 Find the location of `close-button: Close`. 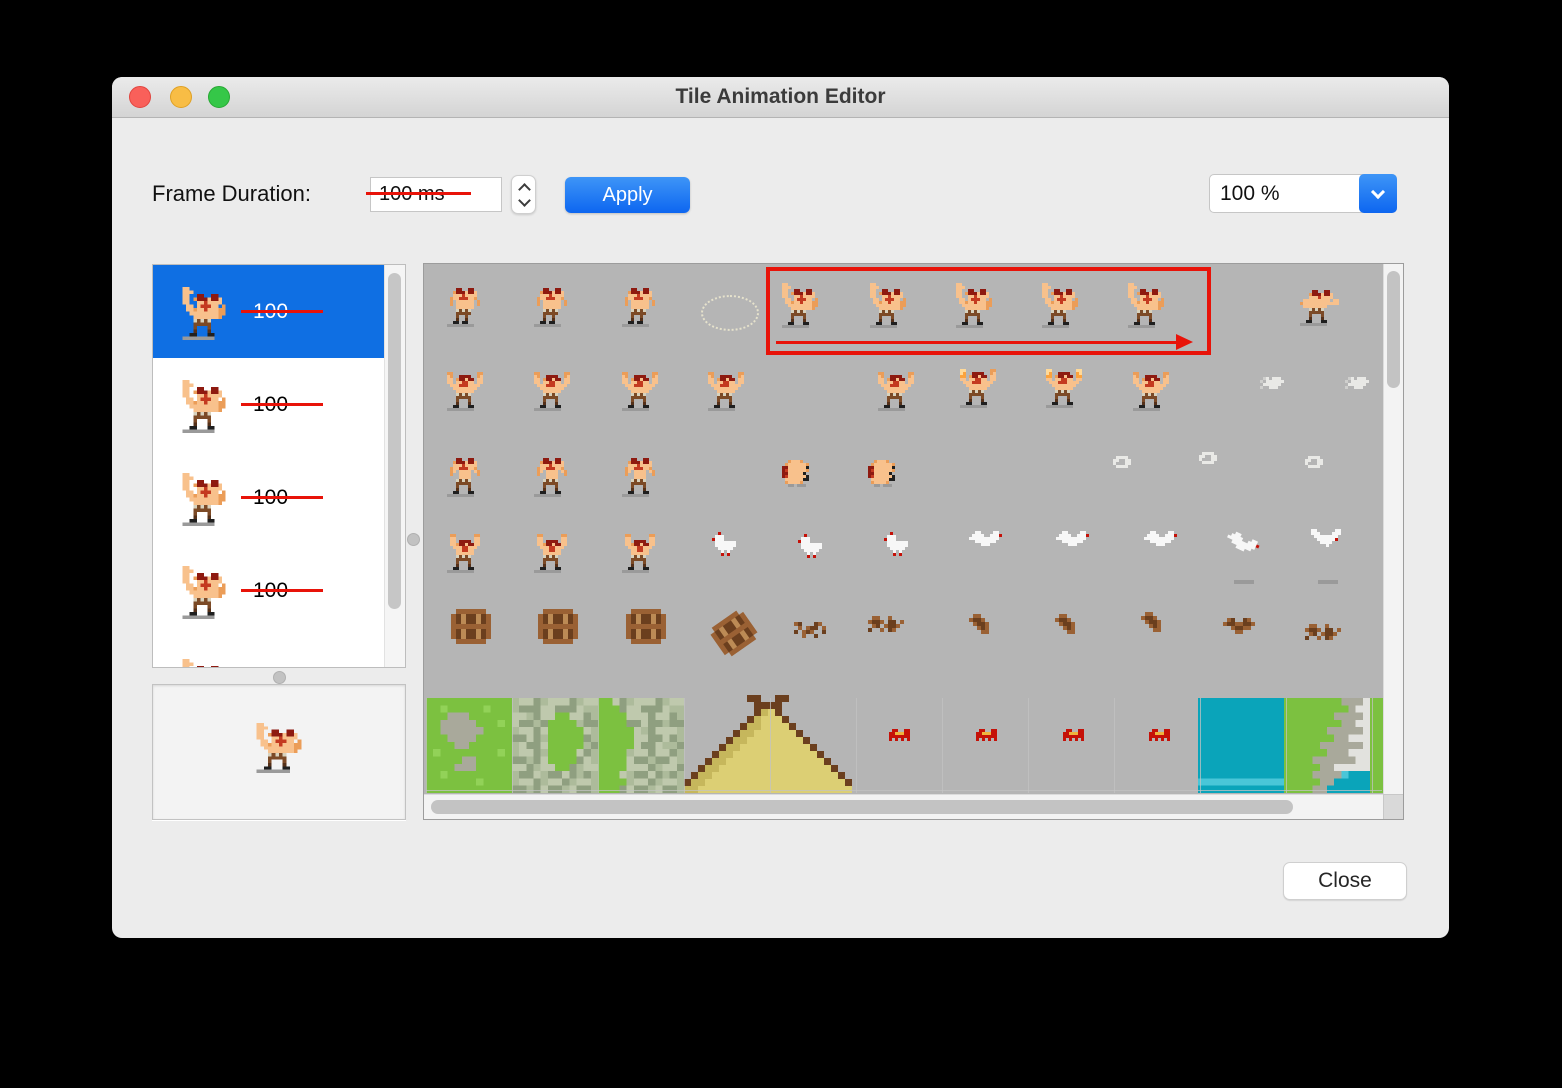

close-button: Close is located at coordinates (1345, 881).